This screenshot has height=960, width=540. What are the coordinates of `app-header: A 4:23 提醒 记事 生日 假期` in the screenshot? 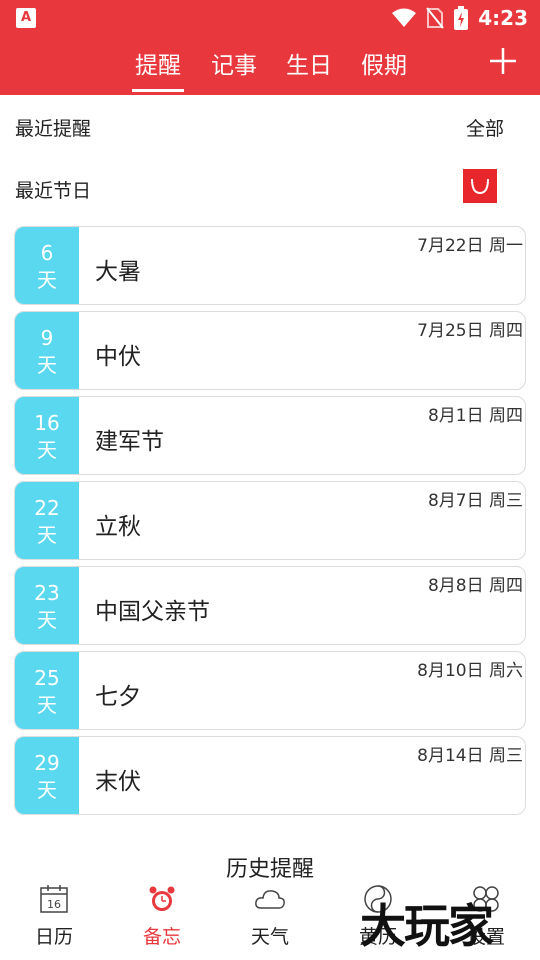 It's located at (270, 47).